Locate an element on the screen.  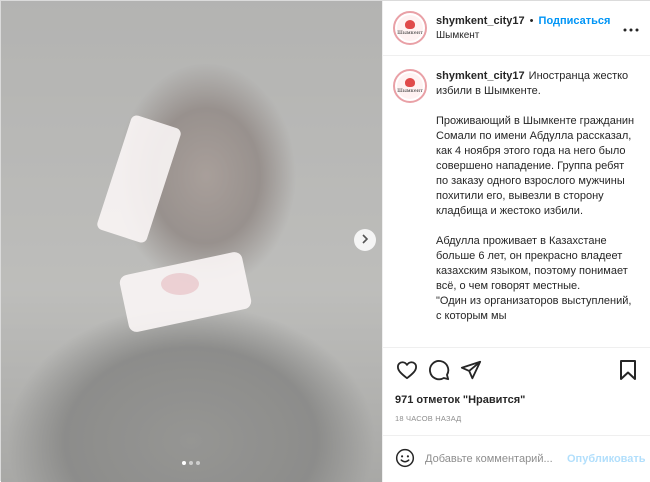
next-slide-button is located at coordinates (365, 240).